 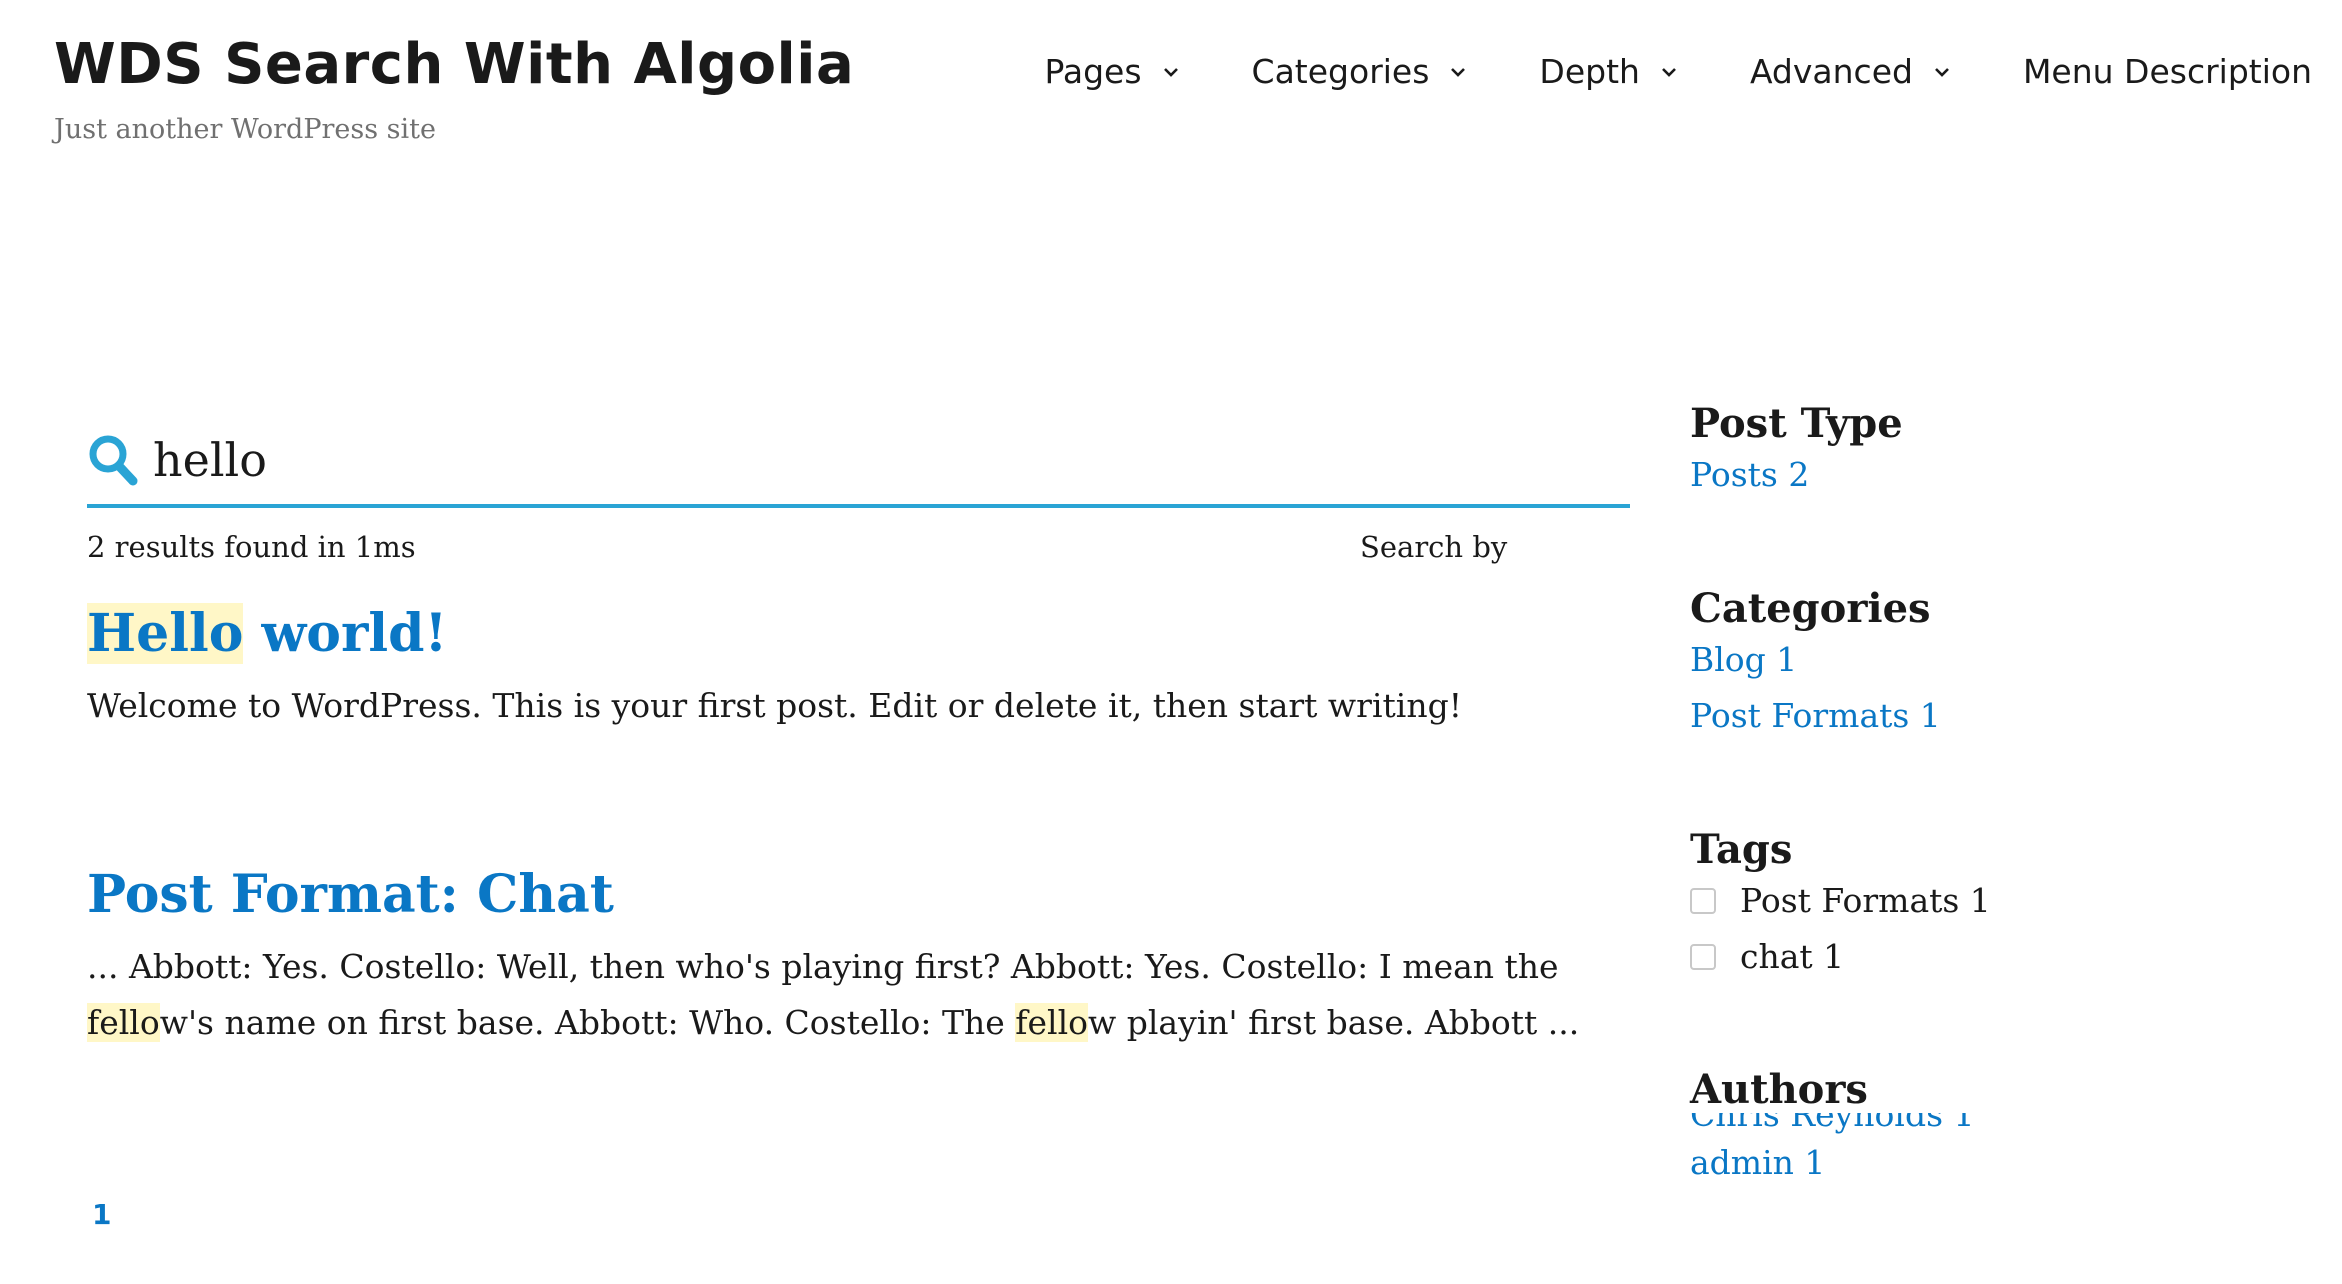 I want to click on search-stats: 2 results found in 1ms, so click(x=251, y=547).